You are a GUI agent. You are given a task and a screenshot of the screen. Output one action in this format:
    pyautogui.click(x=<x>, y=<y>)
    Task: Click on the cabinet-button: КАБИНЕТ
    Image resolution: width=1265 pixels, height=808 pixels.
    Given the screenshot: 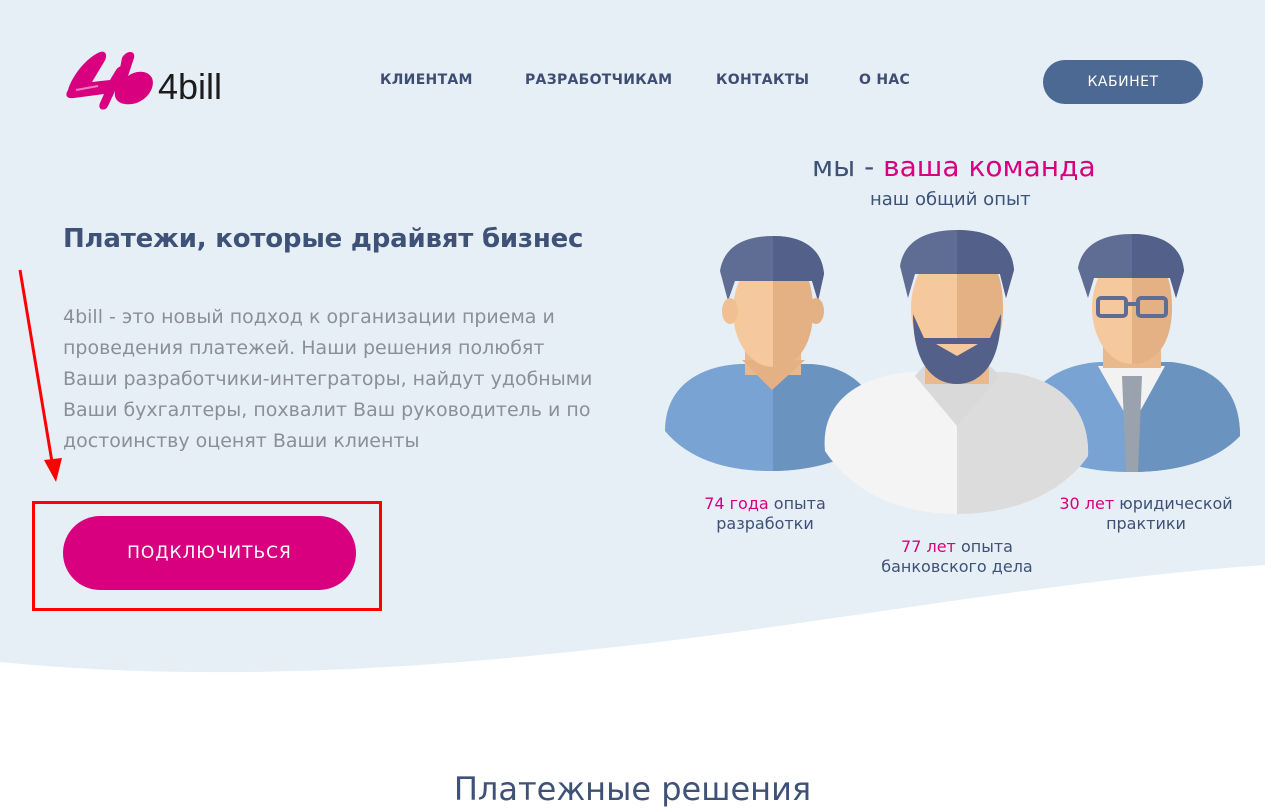 What is the action you would take?
    pyautogui.click(x=1123, y=82)
    